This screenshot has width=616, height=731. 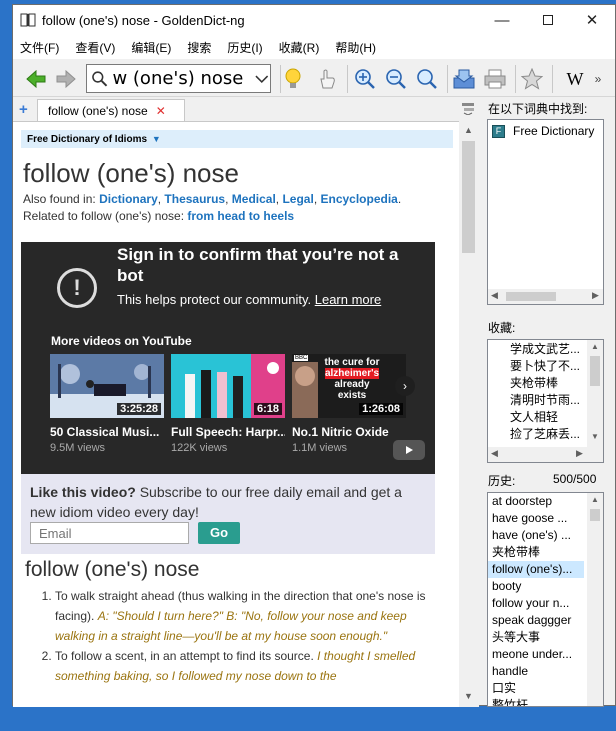 What do you see at coordinates (216, 299) in the screenshot?
I see `youtube-body: This helps protect our community.` at bounding box center [216, 299].